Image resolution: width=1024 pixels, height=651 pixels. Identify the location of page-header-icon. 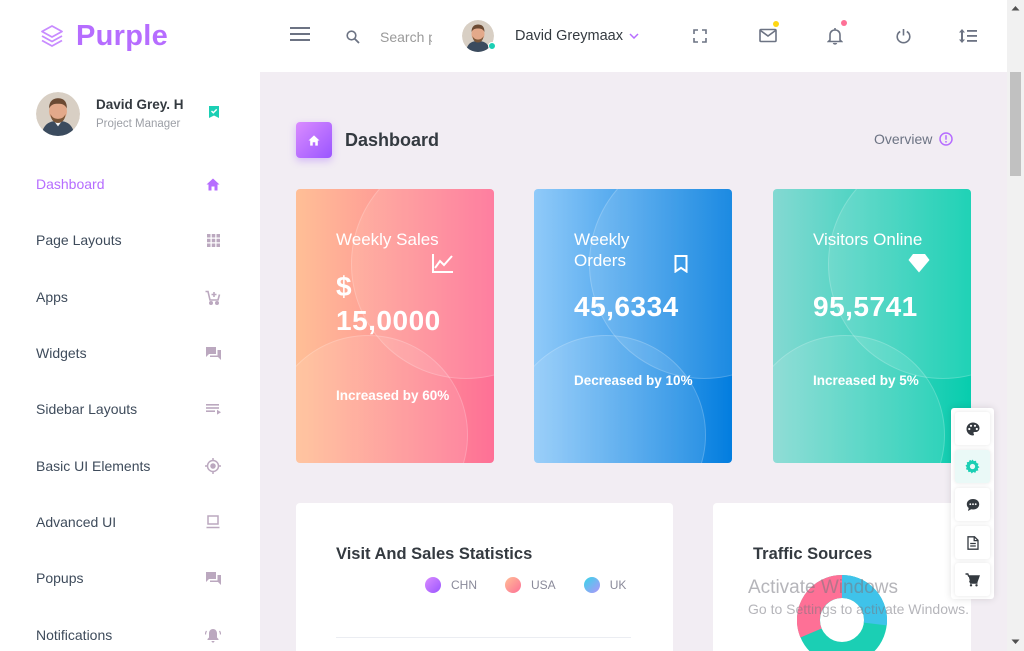
(314, 140).